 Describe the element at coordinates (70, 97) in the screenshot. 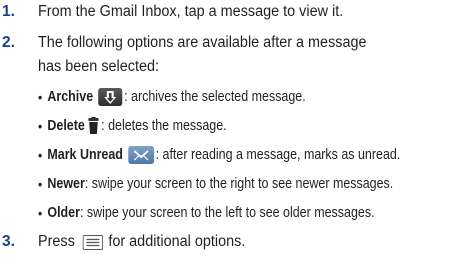

I see `option-term: Archive` at that location.